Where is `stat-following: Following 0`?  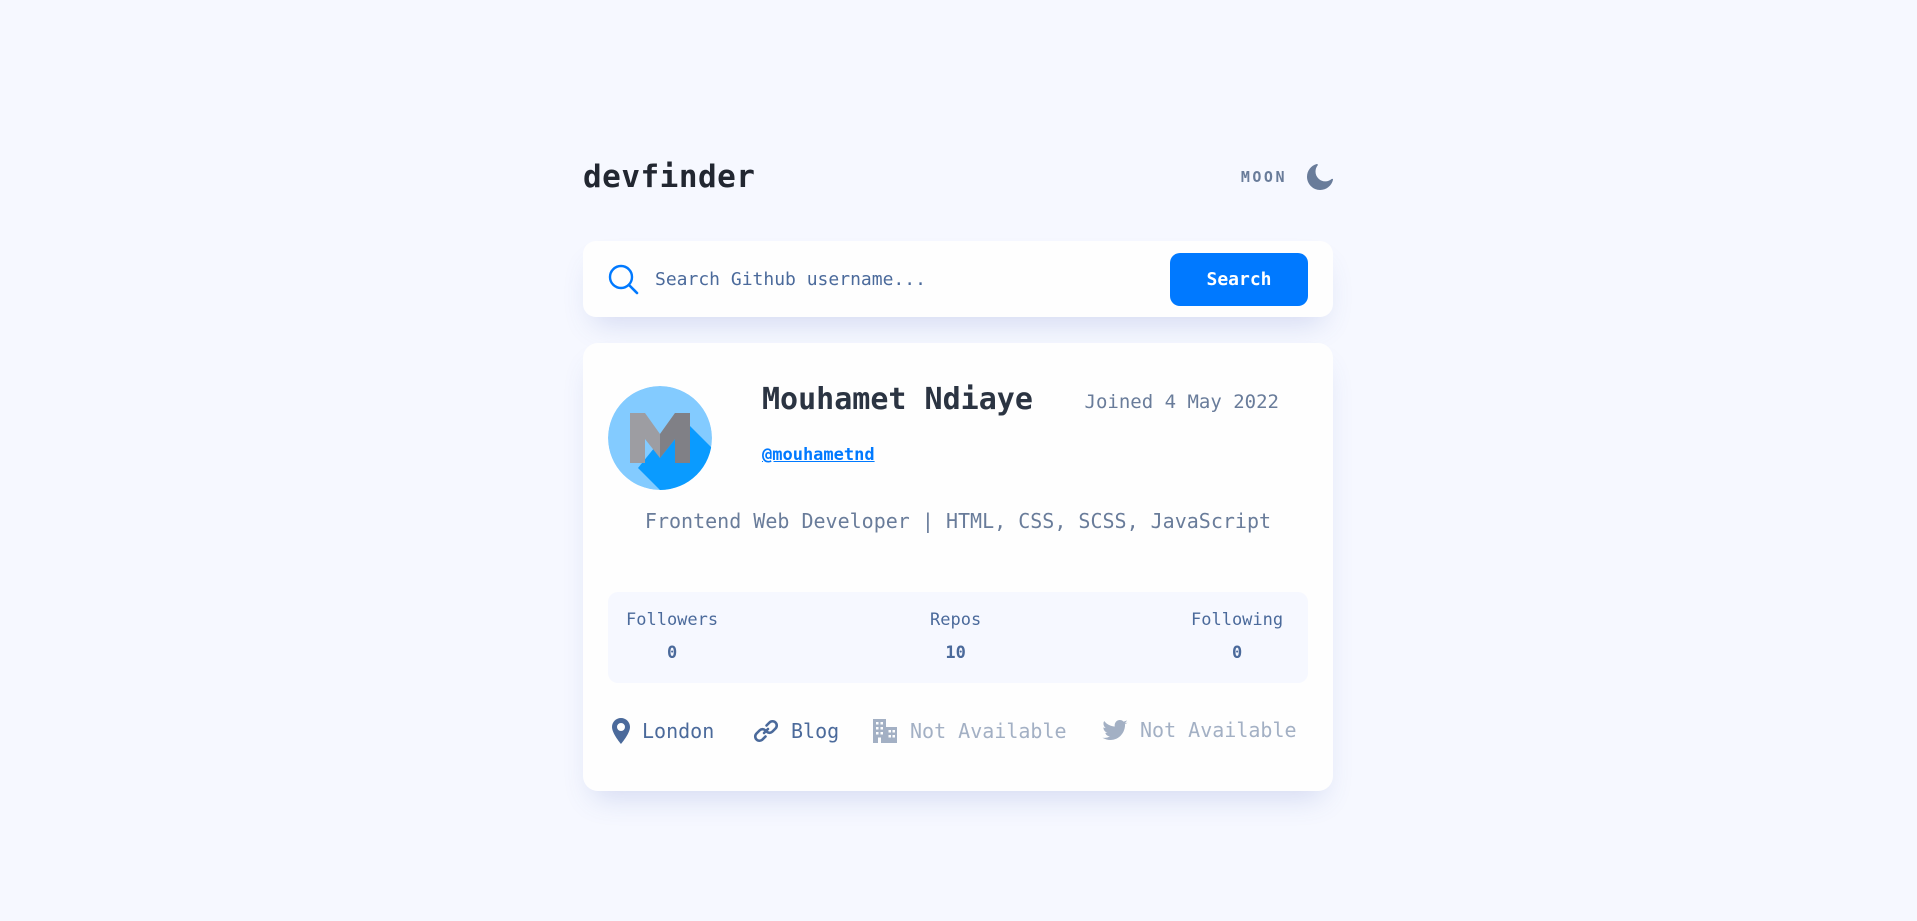 stat-following: Following 0 is located at coordinates (1237, 636).